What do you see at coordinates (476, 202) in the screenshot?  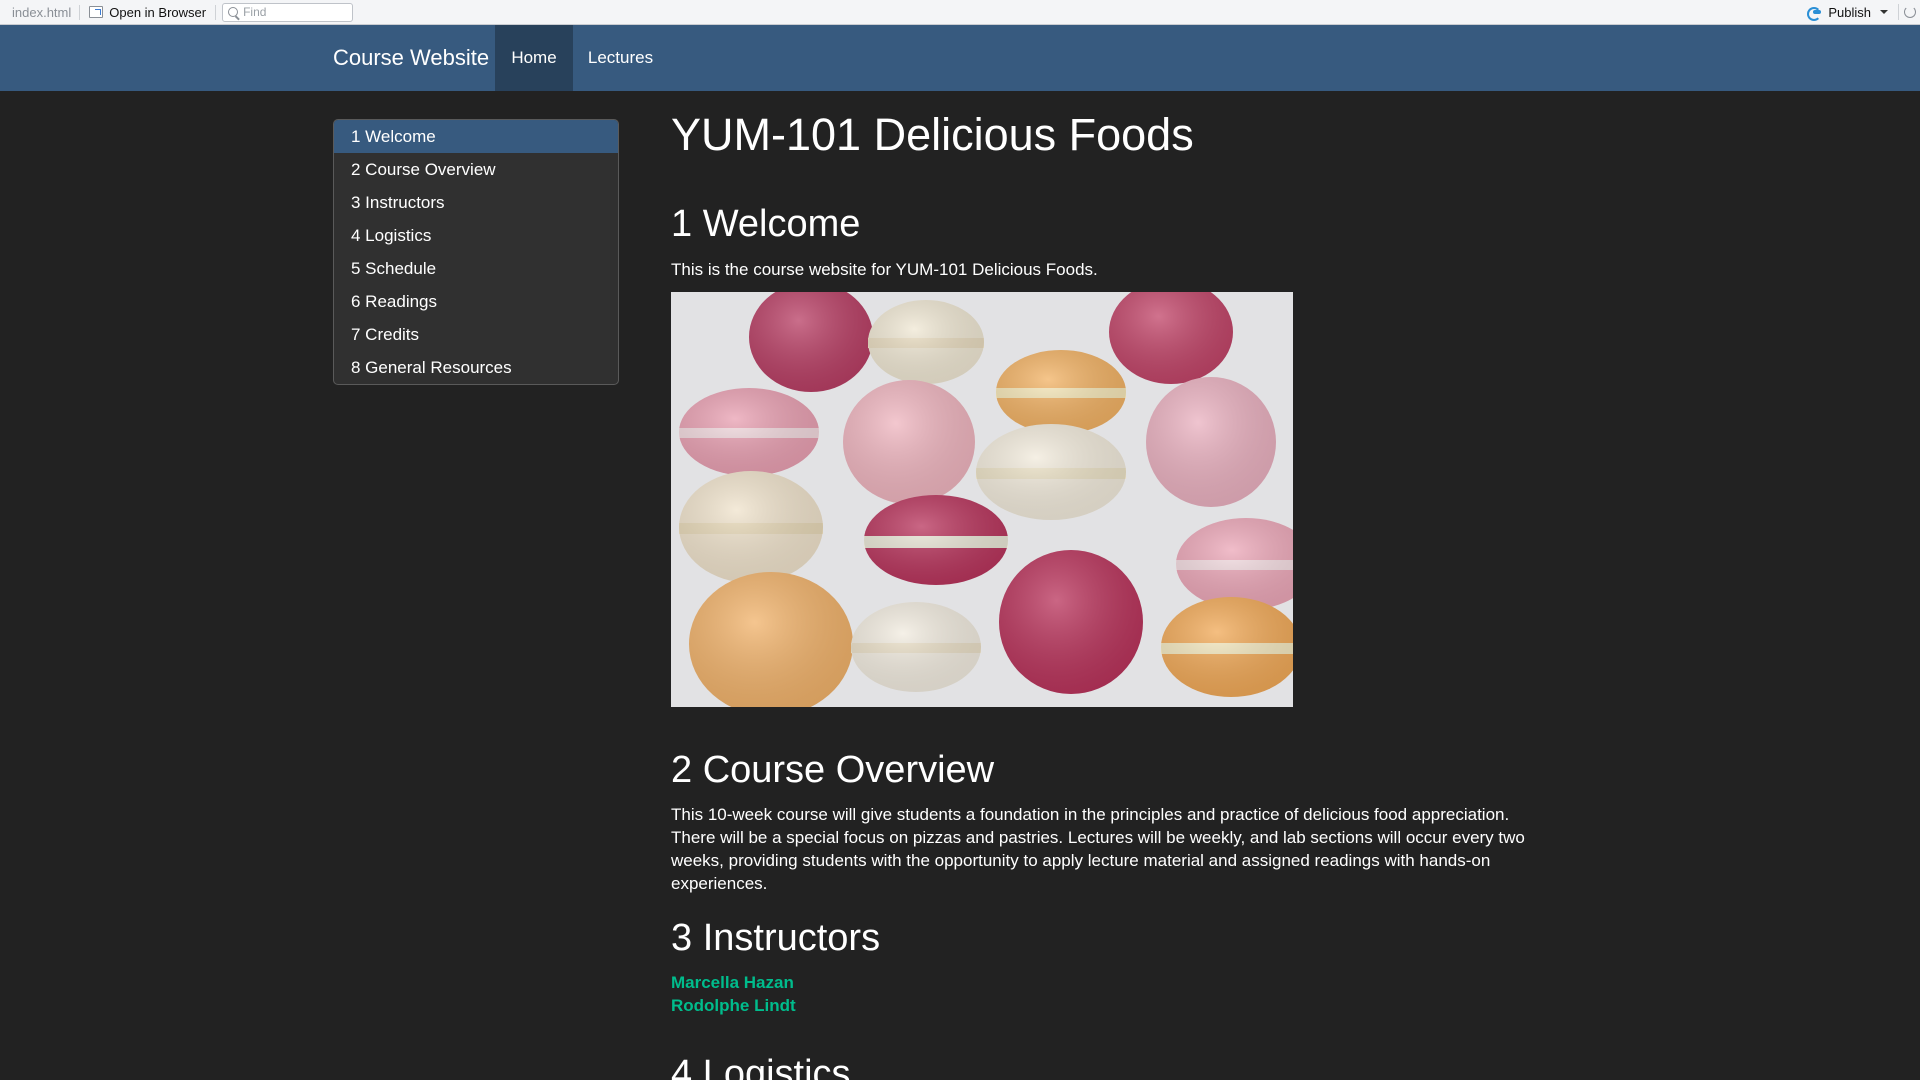 I see `toc-item-instructors: 3 Instructors` at bounding box center [476, 202].